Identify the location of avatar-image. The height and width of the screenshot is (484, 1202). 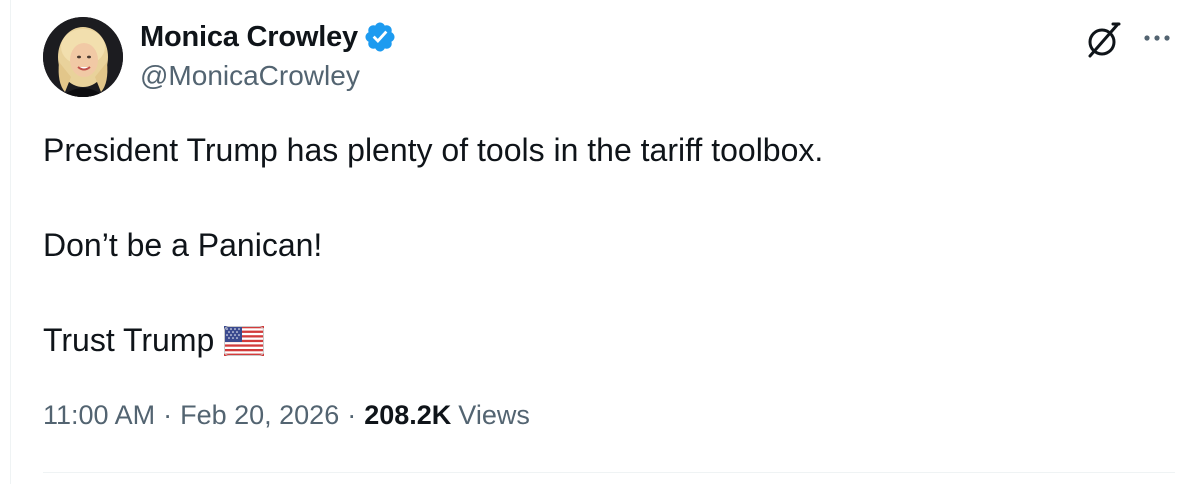
(83, 57).